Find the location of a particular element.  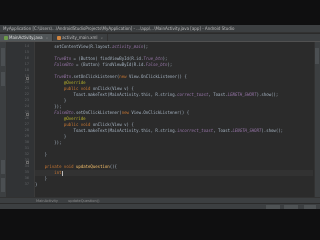

line-number: 27 is located at coordinates (26, 124).